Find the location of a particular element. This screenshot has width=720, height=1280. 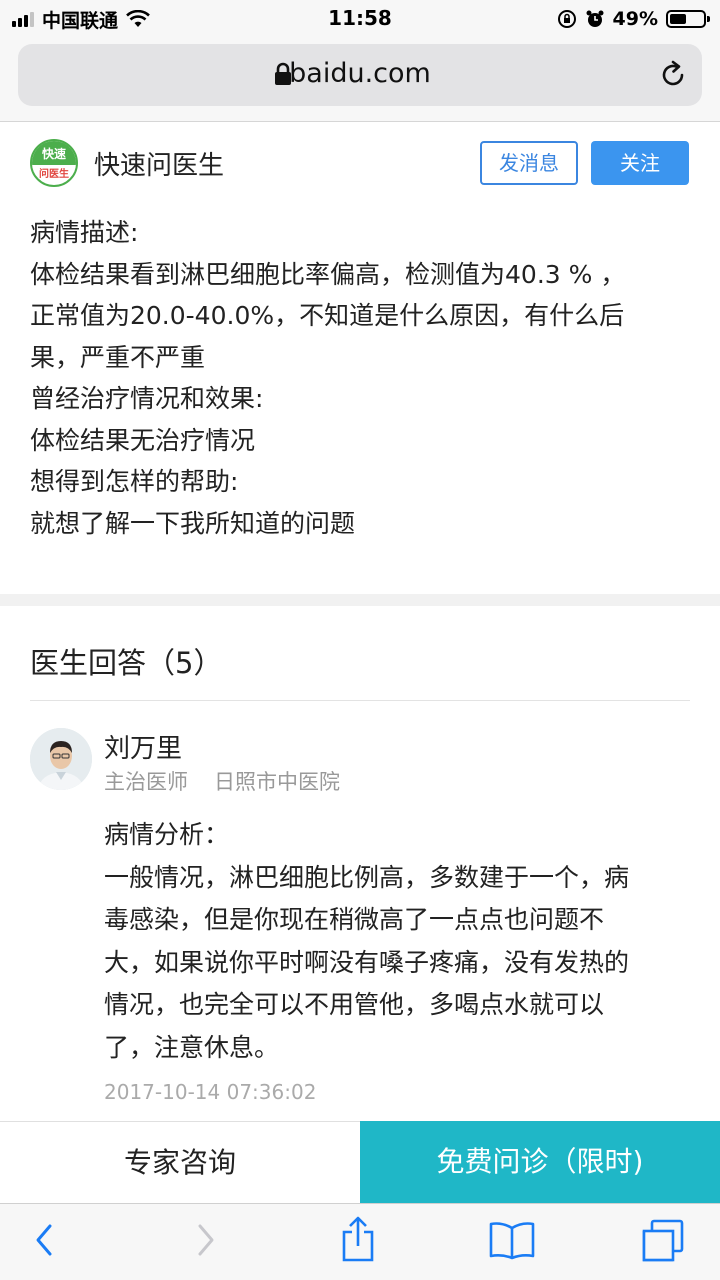

site-logo: 快速 问医生 is located at coordinates (54, 163).